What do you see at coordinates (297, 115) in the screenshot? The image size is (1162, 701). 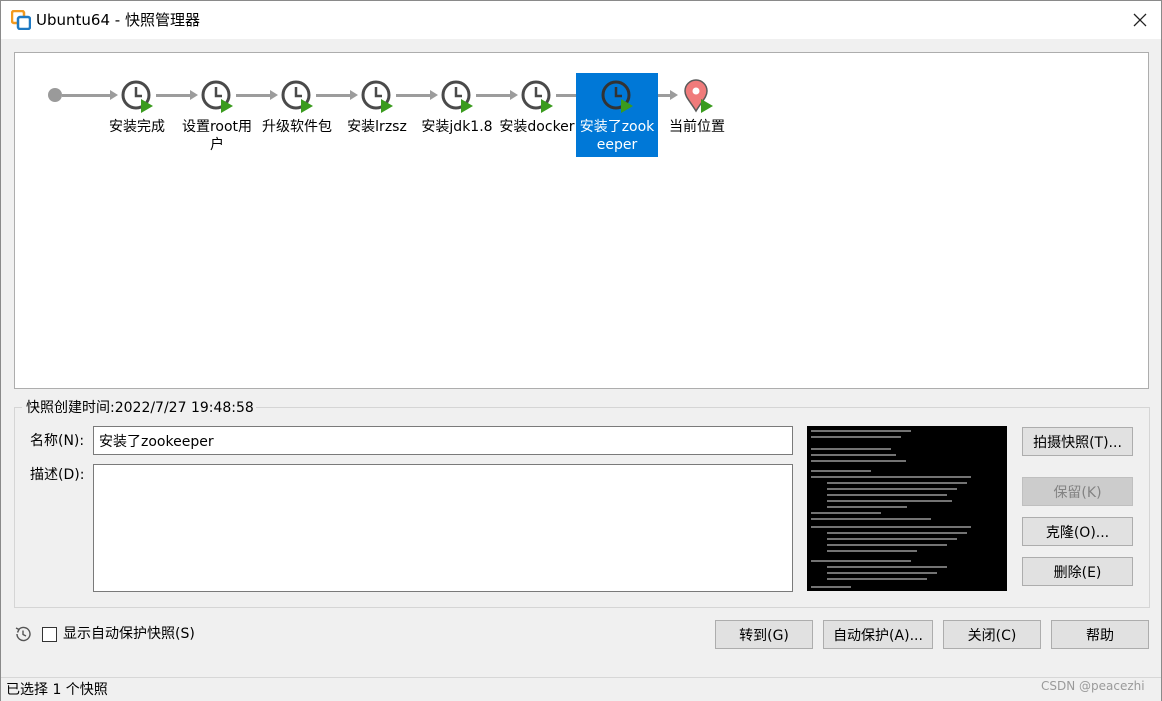 I see `snapshot-node: 升级软件包` at bounding box center [297, 115].